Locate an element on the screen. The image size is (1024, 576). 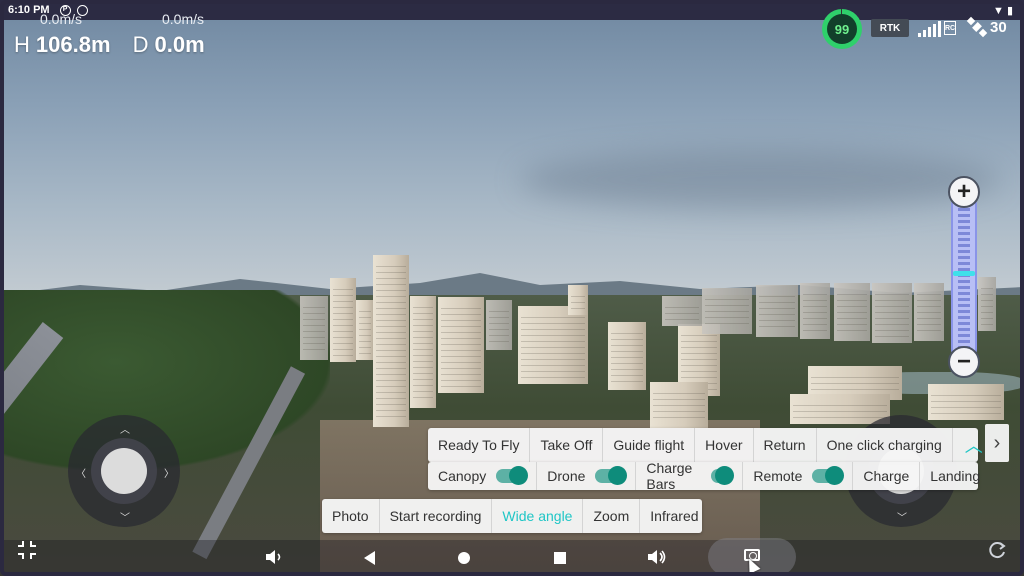
wifi-icon: ▼ is located at coordinates (1000, 11).